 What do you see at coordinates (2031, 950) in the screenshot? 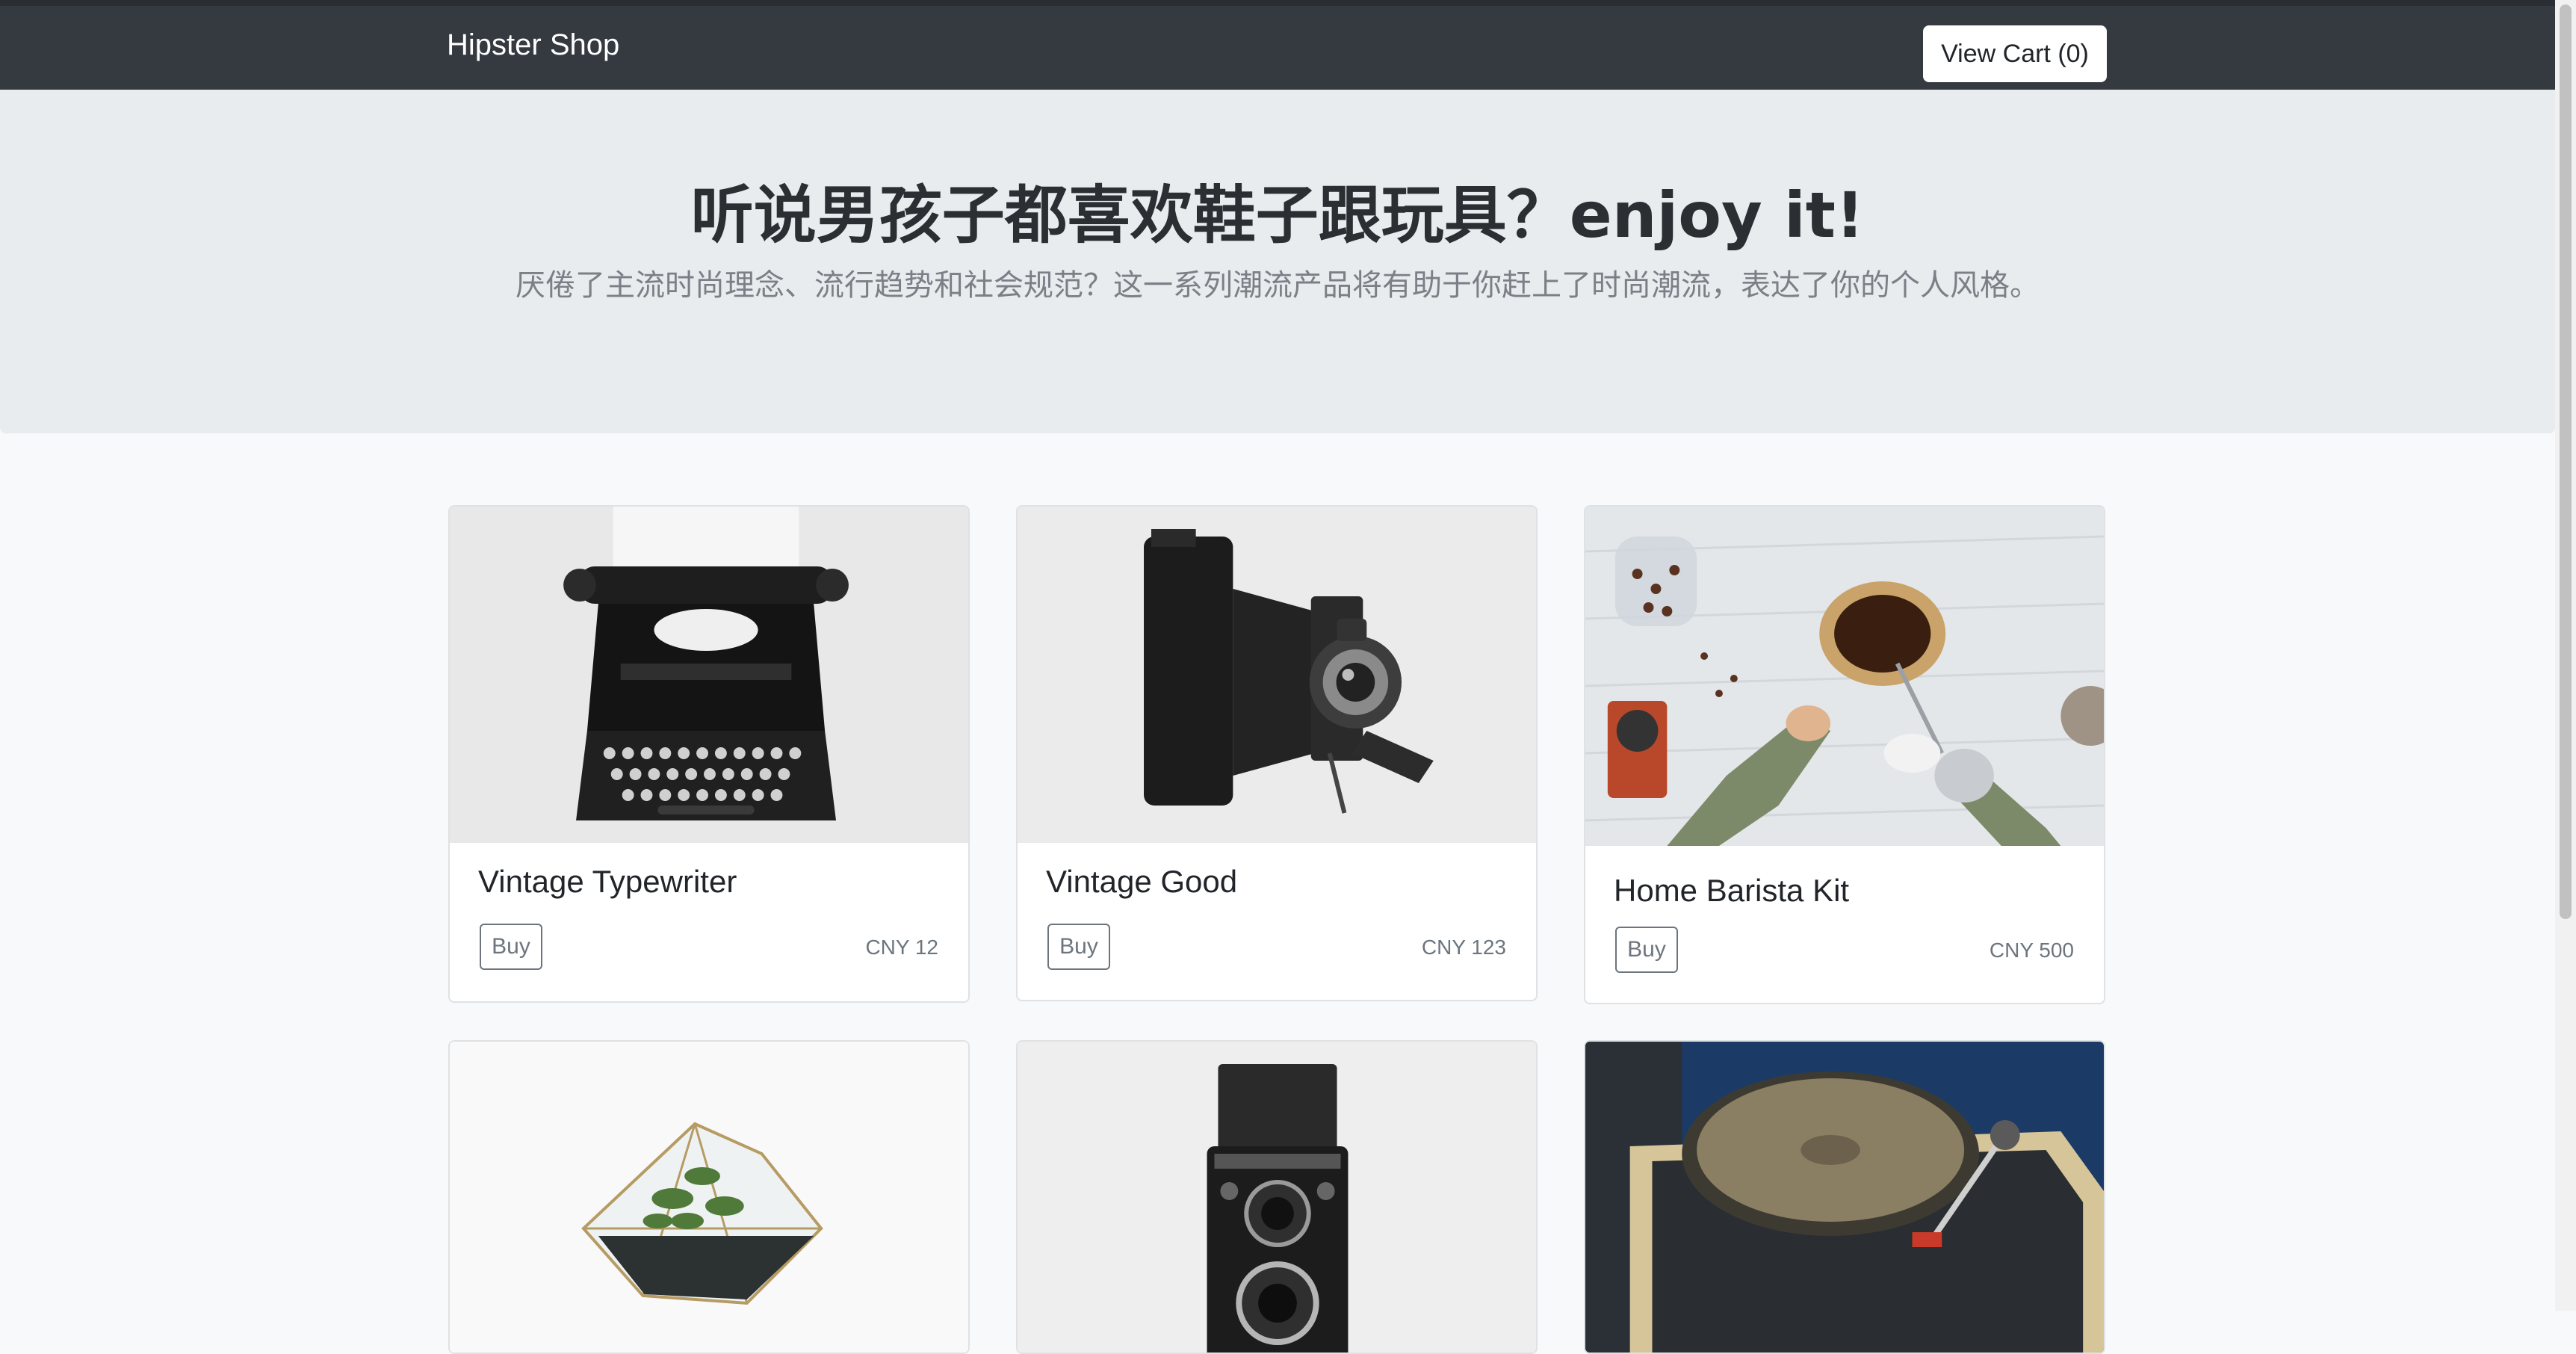
I see `product-price: CNY 500` at bounding box center [2031, 950].